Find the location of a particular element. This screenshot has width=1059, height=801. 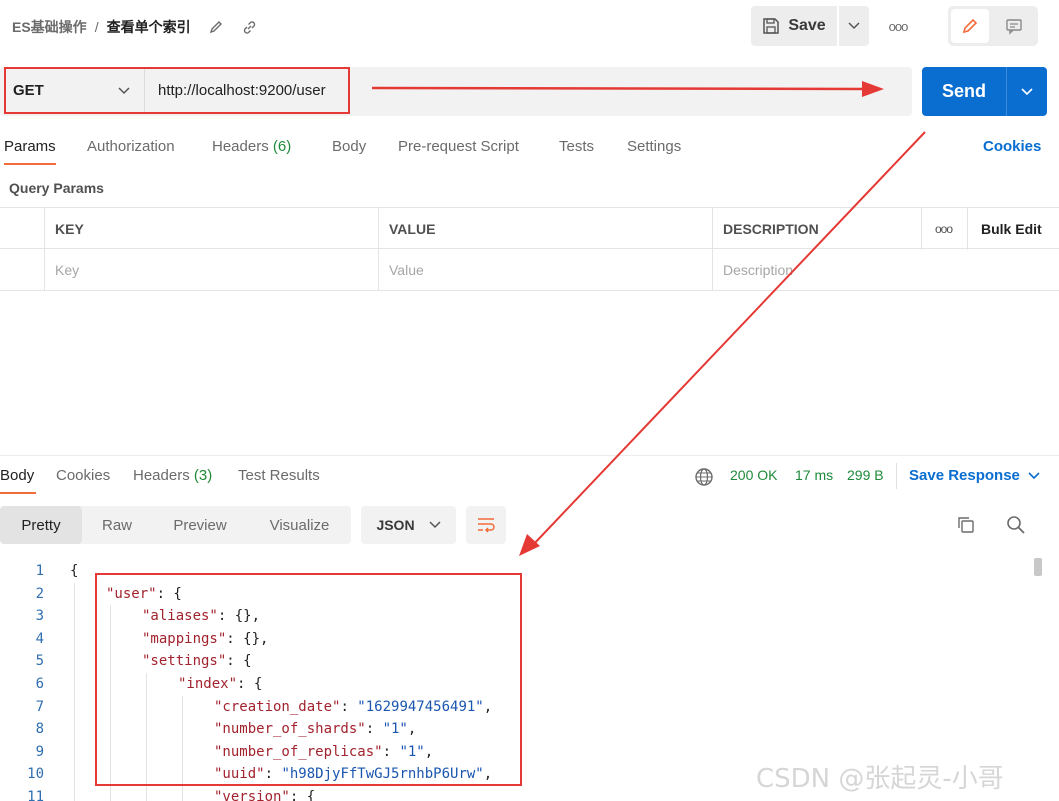

save-dropdown-button is located at coordinates (854, 26).